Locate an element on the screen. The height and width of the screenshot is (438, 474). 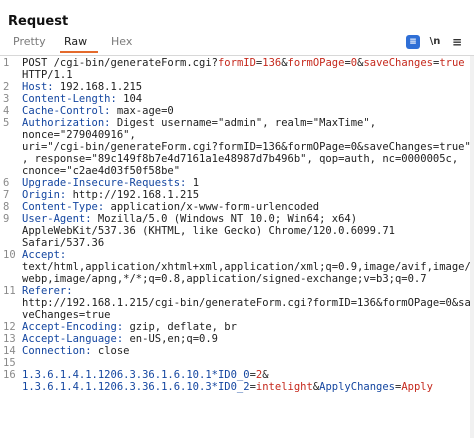
line-text: Accept-Language: en-US,en;q=0.9 is located at coordinates (120, 339).